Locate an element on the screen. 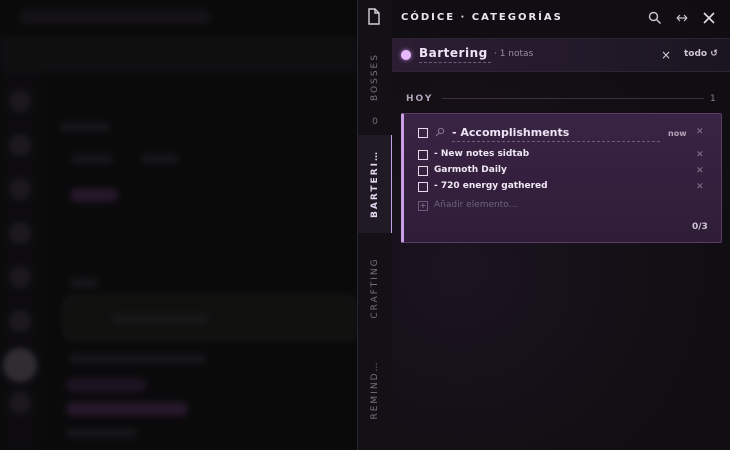  close-icon is located at coordinates (710, 18).